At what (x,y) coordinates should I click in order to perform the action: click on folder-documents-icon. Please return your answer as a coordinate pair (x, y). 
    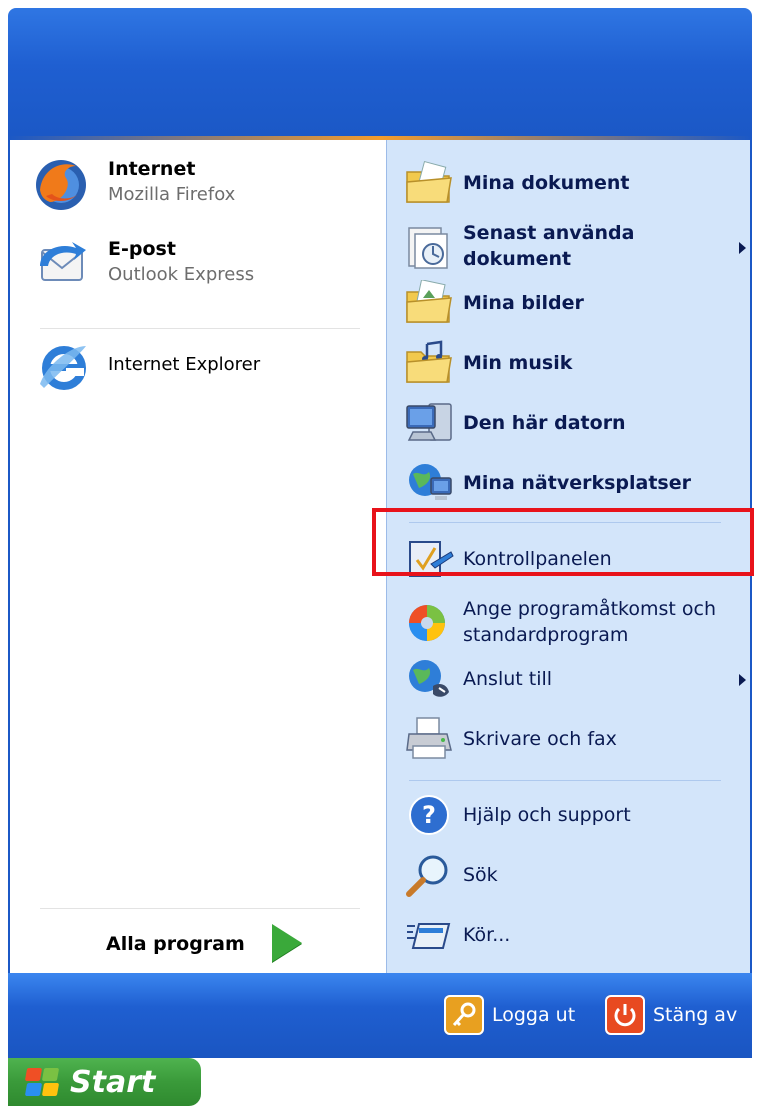
    Looking at the image, I should click on (429, 181).